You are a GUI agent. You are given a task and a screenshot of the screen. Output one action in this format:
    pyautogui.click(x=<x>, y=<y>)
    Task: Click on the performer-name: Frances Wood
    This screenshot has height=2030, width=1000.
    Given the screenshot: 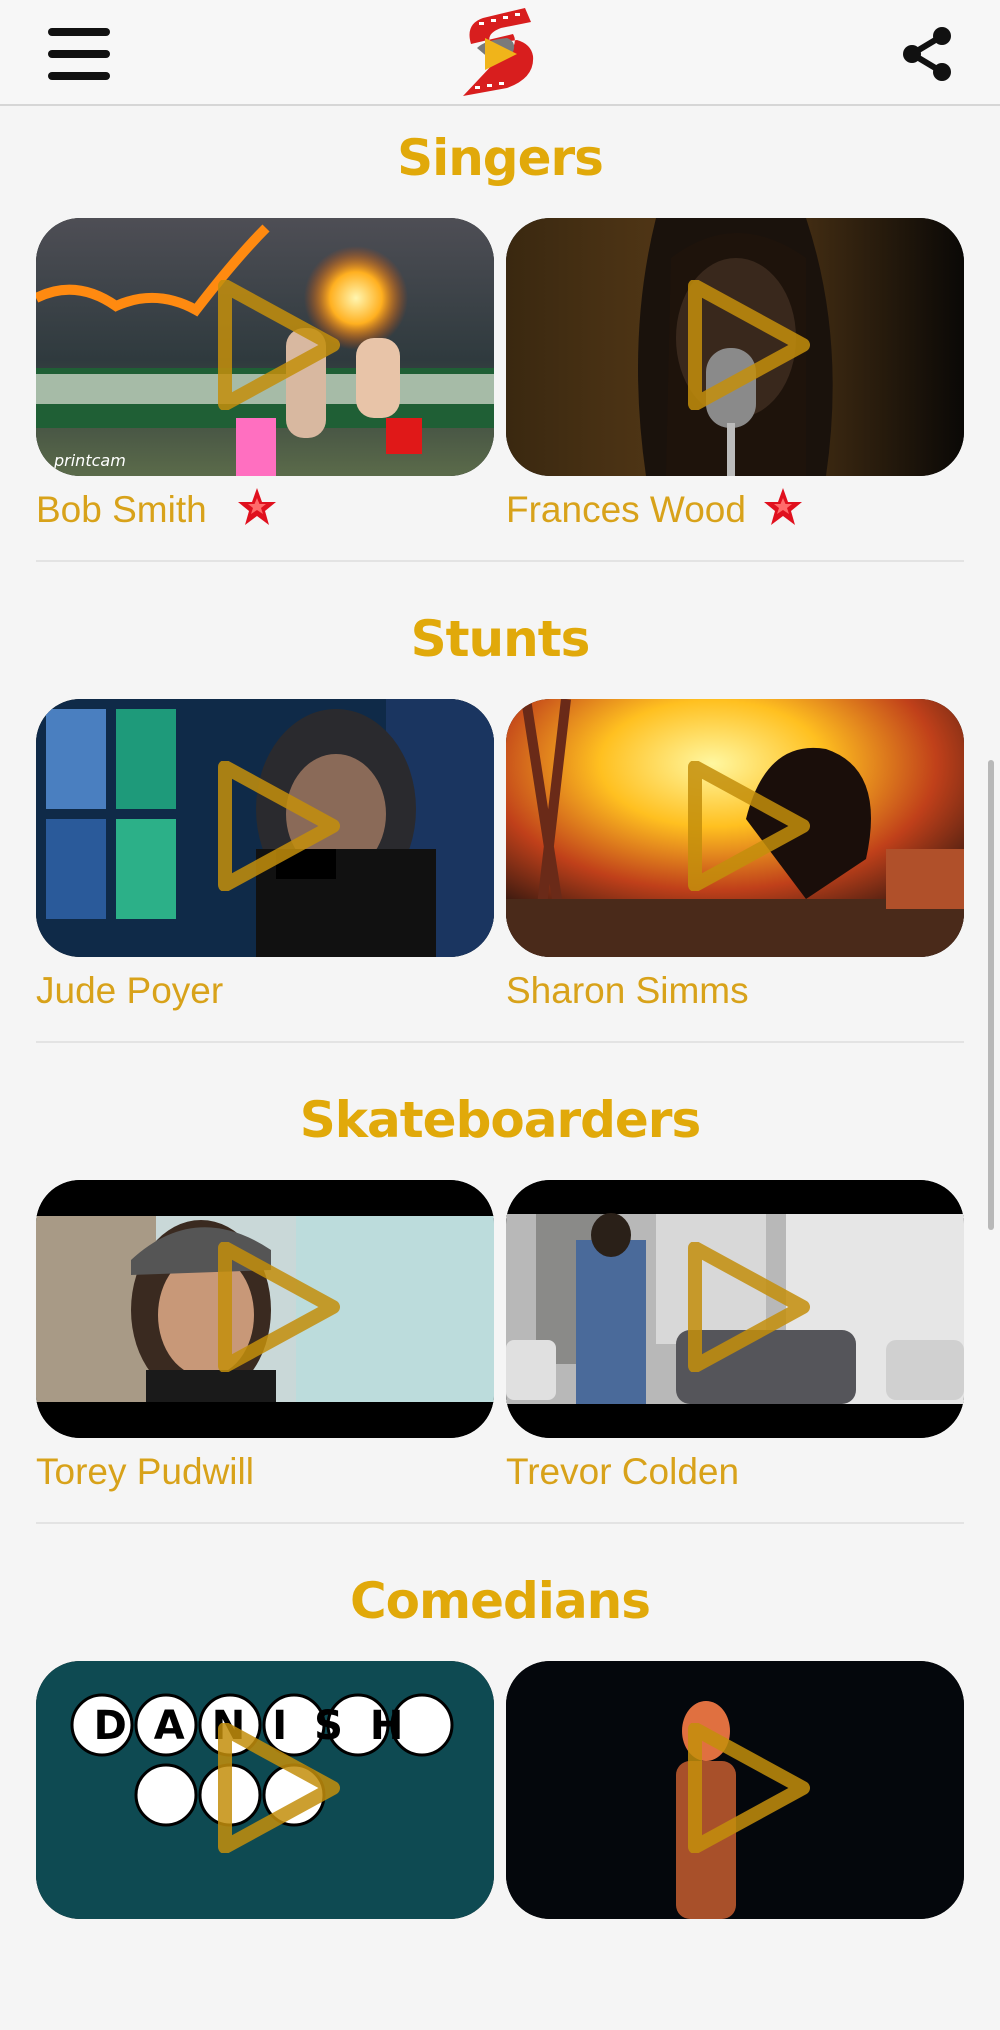 What is the action you would take?
    pyautogui.click(x=626, y=510)
    